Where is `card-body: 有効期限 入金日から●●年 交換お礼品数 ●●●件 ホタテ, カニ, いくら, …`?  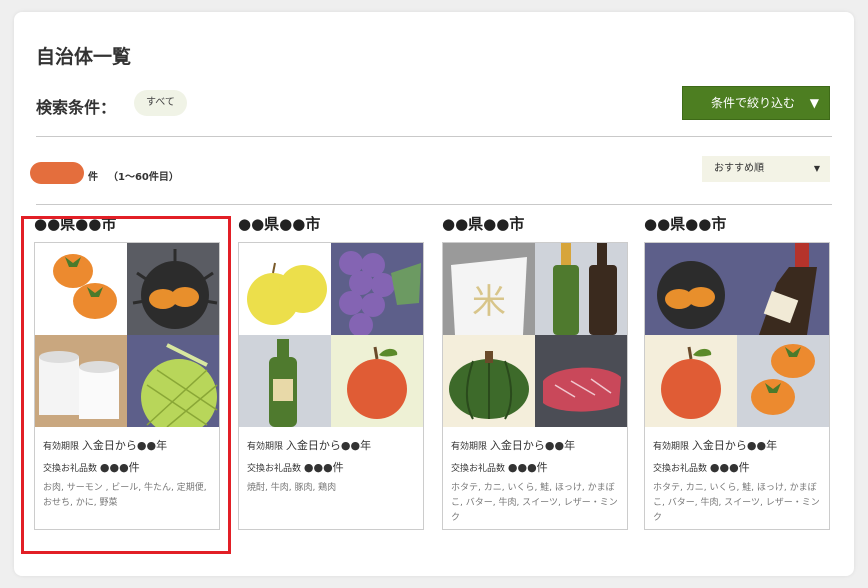
card-body: 有効期限 入金日から●●年 交換お礼品数 ●●●件 ホタテ, カニ, いくら, … is located at coordinates (737, 386).